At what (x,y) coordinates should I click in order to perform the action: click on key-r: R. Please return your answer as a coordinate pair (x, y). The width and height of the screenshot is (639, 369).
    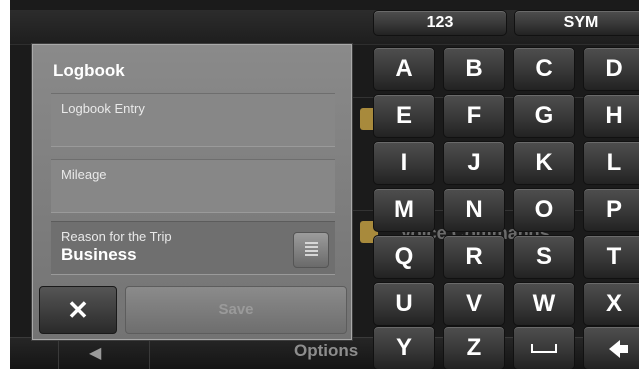
    Looking at the image, I should click on (474, 257).